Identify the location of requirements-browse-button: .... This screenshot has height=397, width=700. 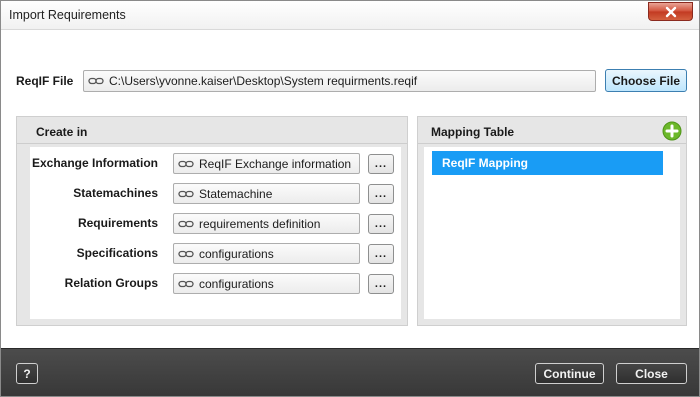
(381, 224).